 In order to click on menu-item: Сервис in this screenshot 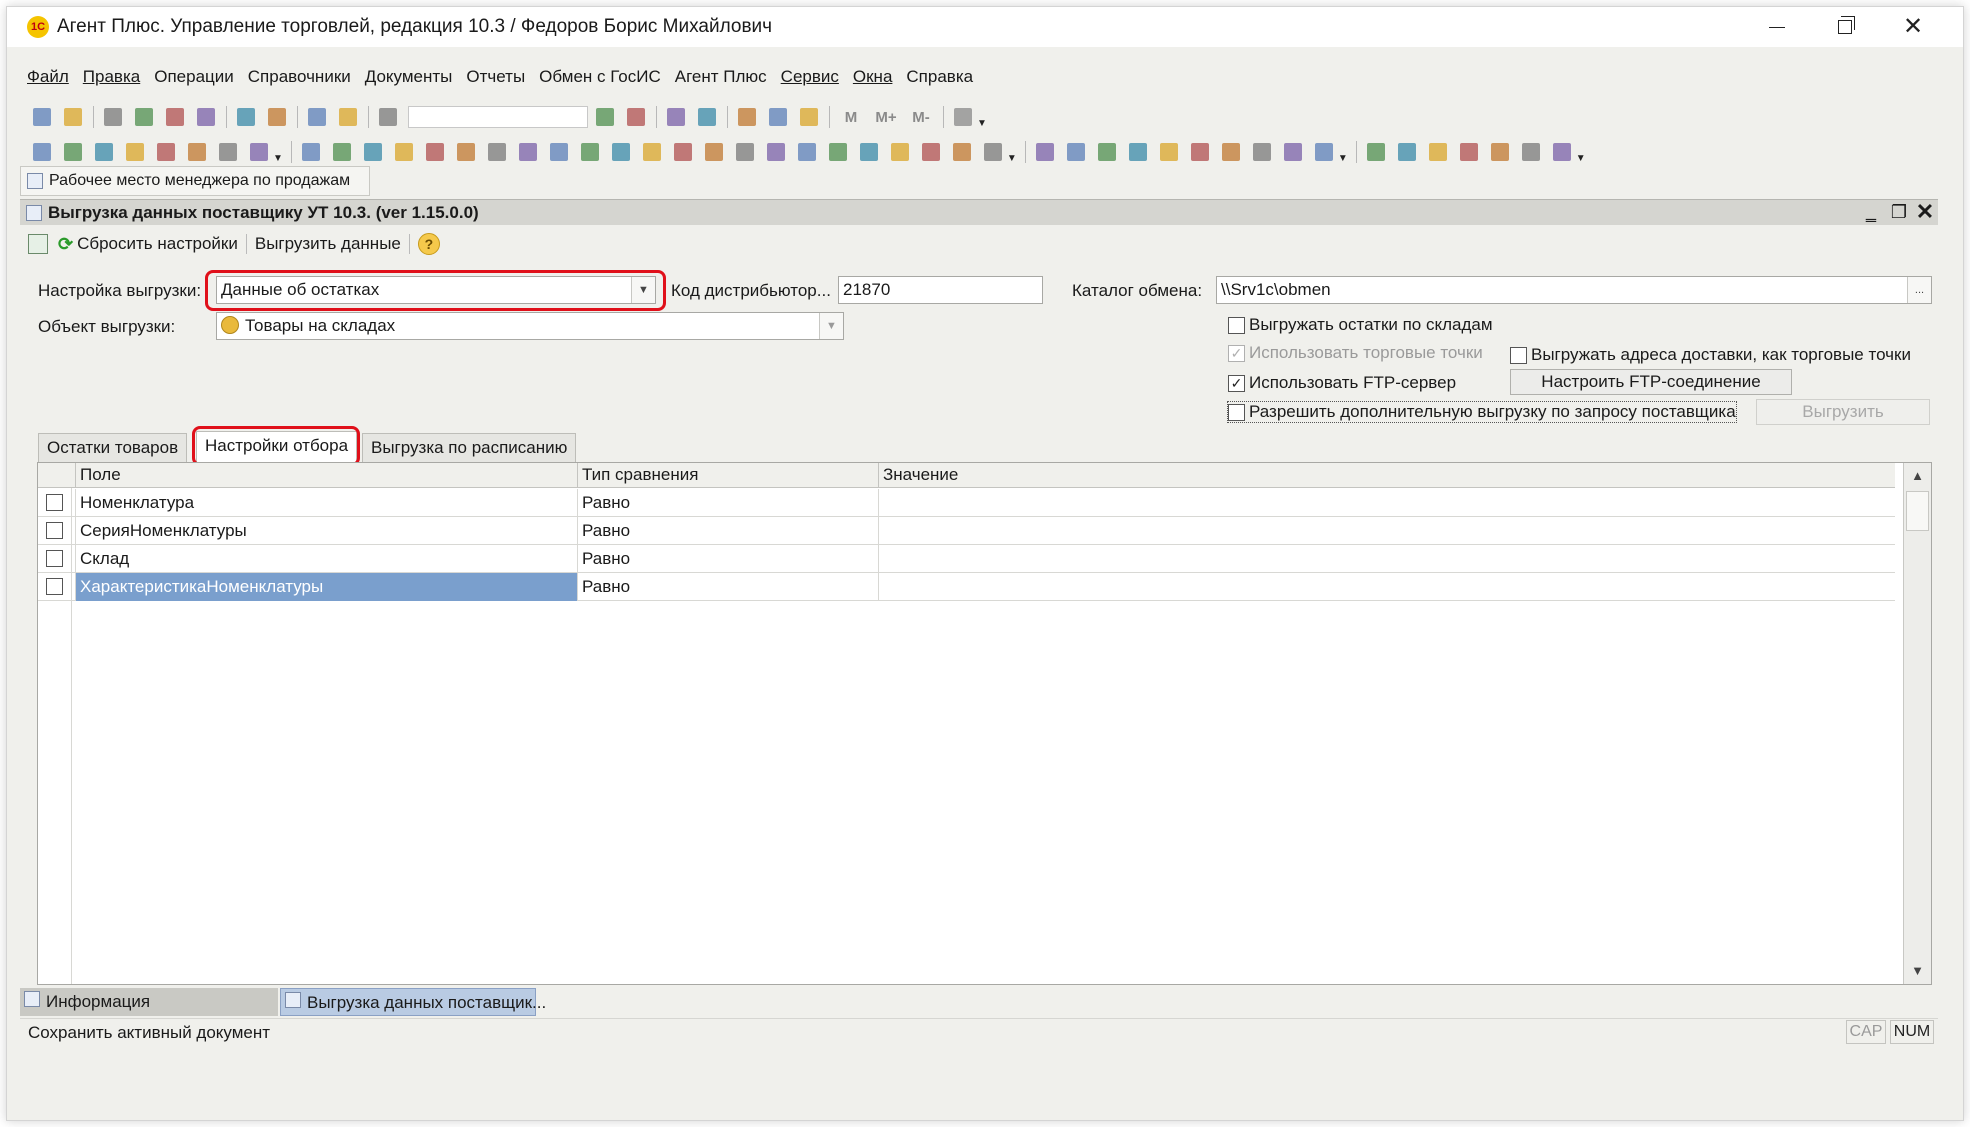, I will do `click(810, 82)`.